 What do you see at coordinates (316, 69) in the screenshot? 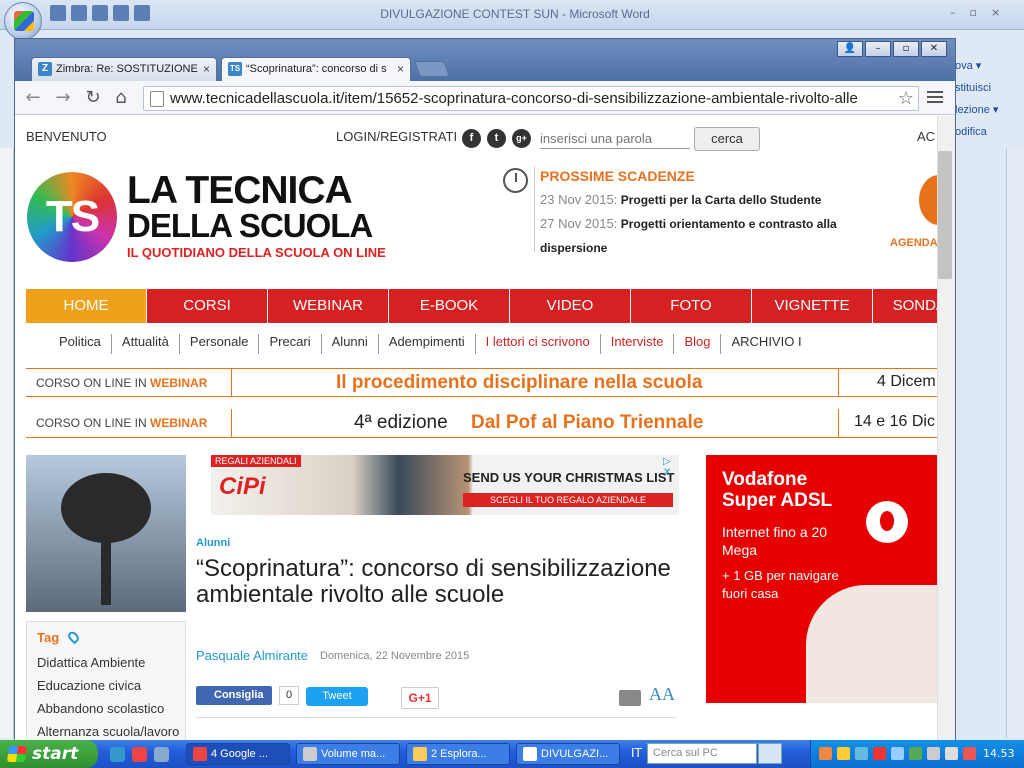
I see `tab-scoprinatura: TS “Scoprinatura”: concorso di s ×` at bounding box center [316, 69].